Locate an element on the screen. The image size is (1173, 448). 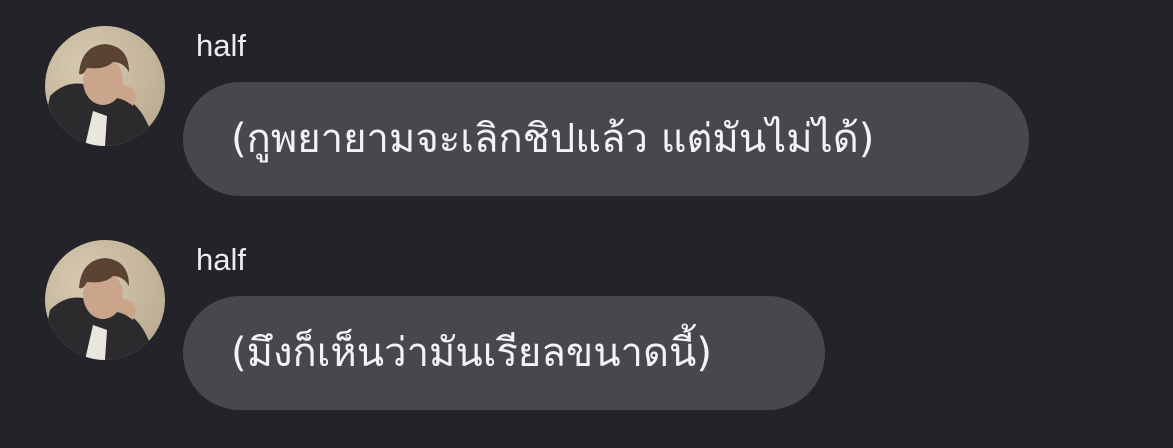
message-bubble: (มึงก็เห็นว่ามันเรียลขนาดนี้) is located at coordinates (504, 353).